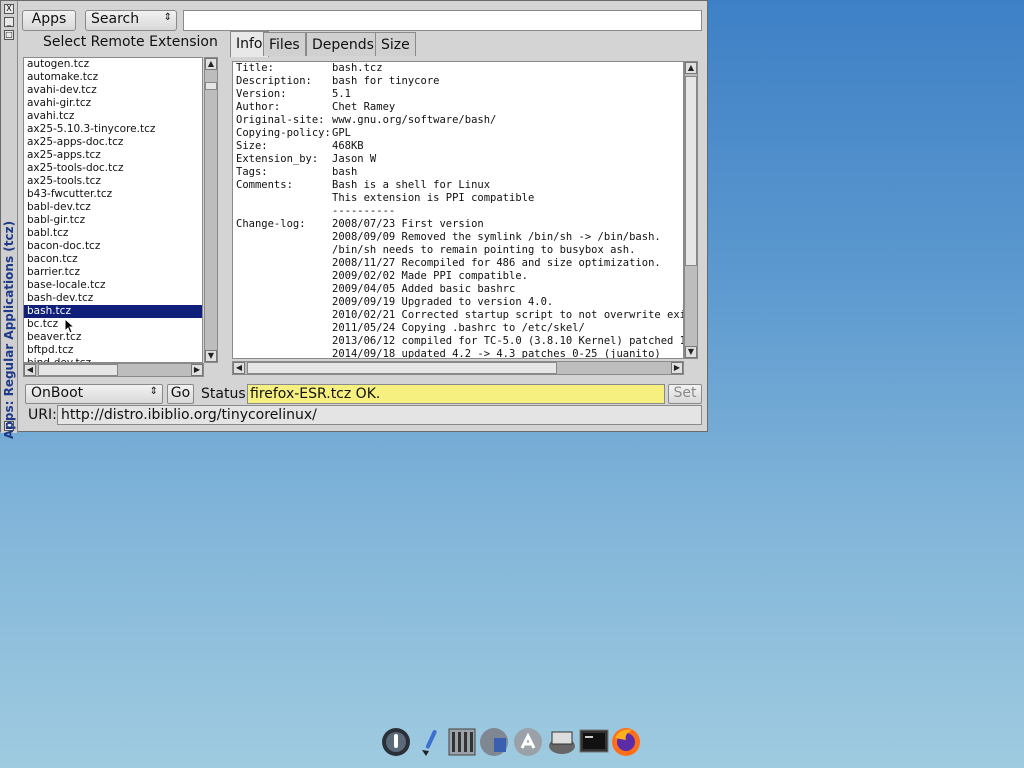 The height and width of the screenshot is (768, 1024). What do you see at coordinates (348, 146) in the screenshot?
I see `info-value: 468KB` at bounding box center [348, 146].